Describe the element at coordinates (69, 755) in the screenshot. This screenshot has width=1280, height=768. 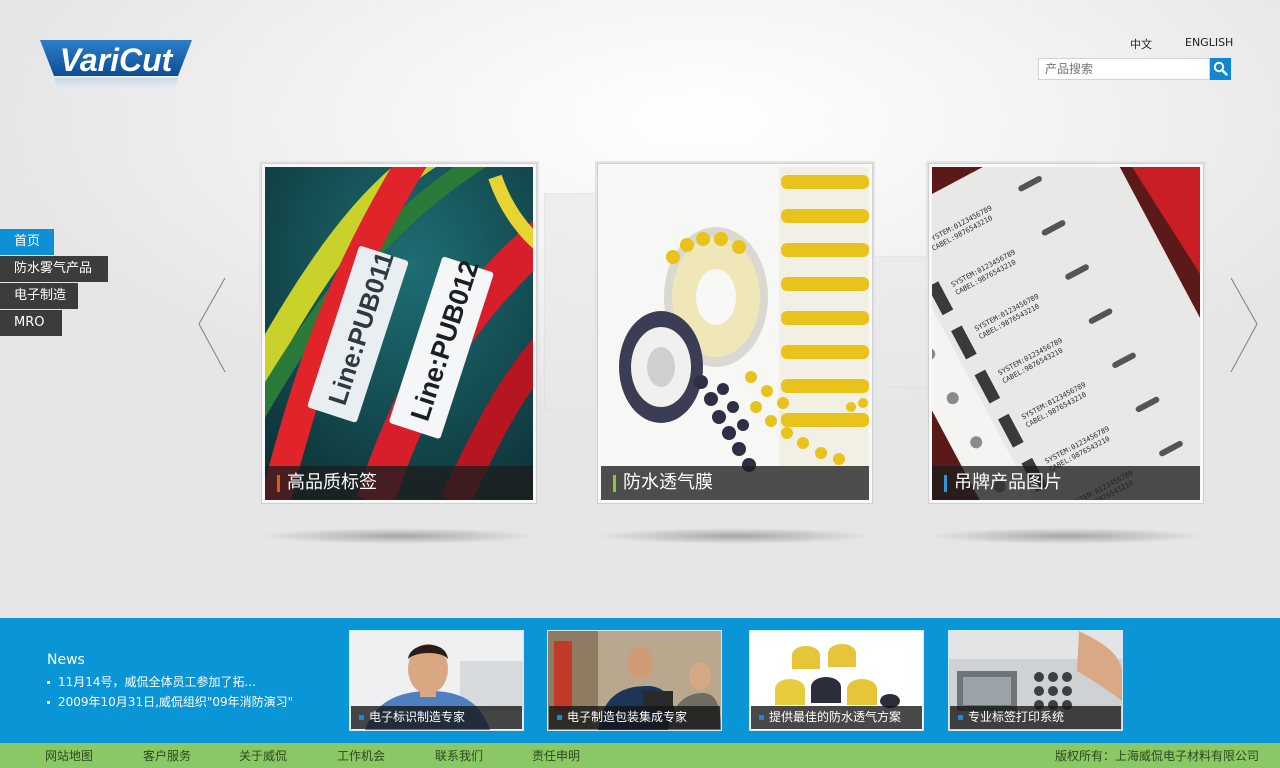
I see `footer-link-sitemap: 网站地图` at that location.